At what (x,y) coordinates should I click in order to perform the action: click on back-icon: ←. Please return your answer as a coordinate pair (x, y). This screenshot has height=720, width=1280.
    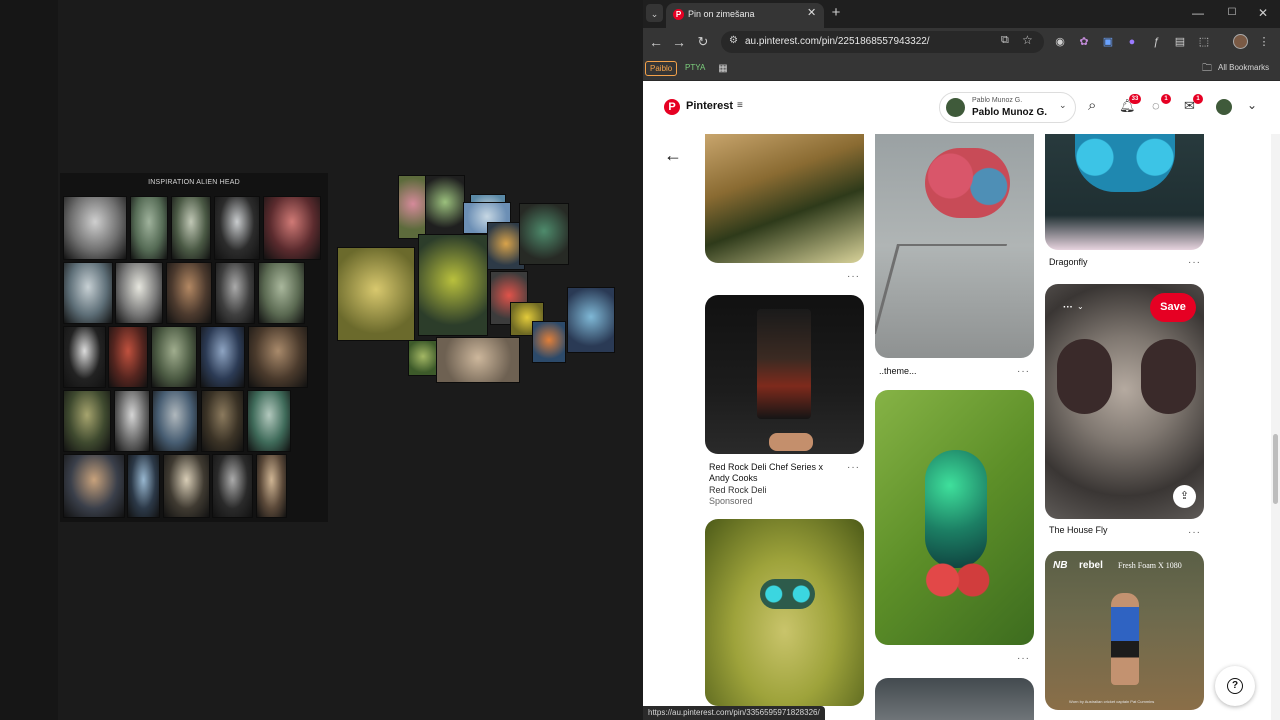
    Looking at the image, I should click on (656, 42).